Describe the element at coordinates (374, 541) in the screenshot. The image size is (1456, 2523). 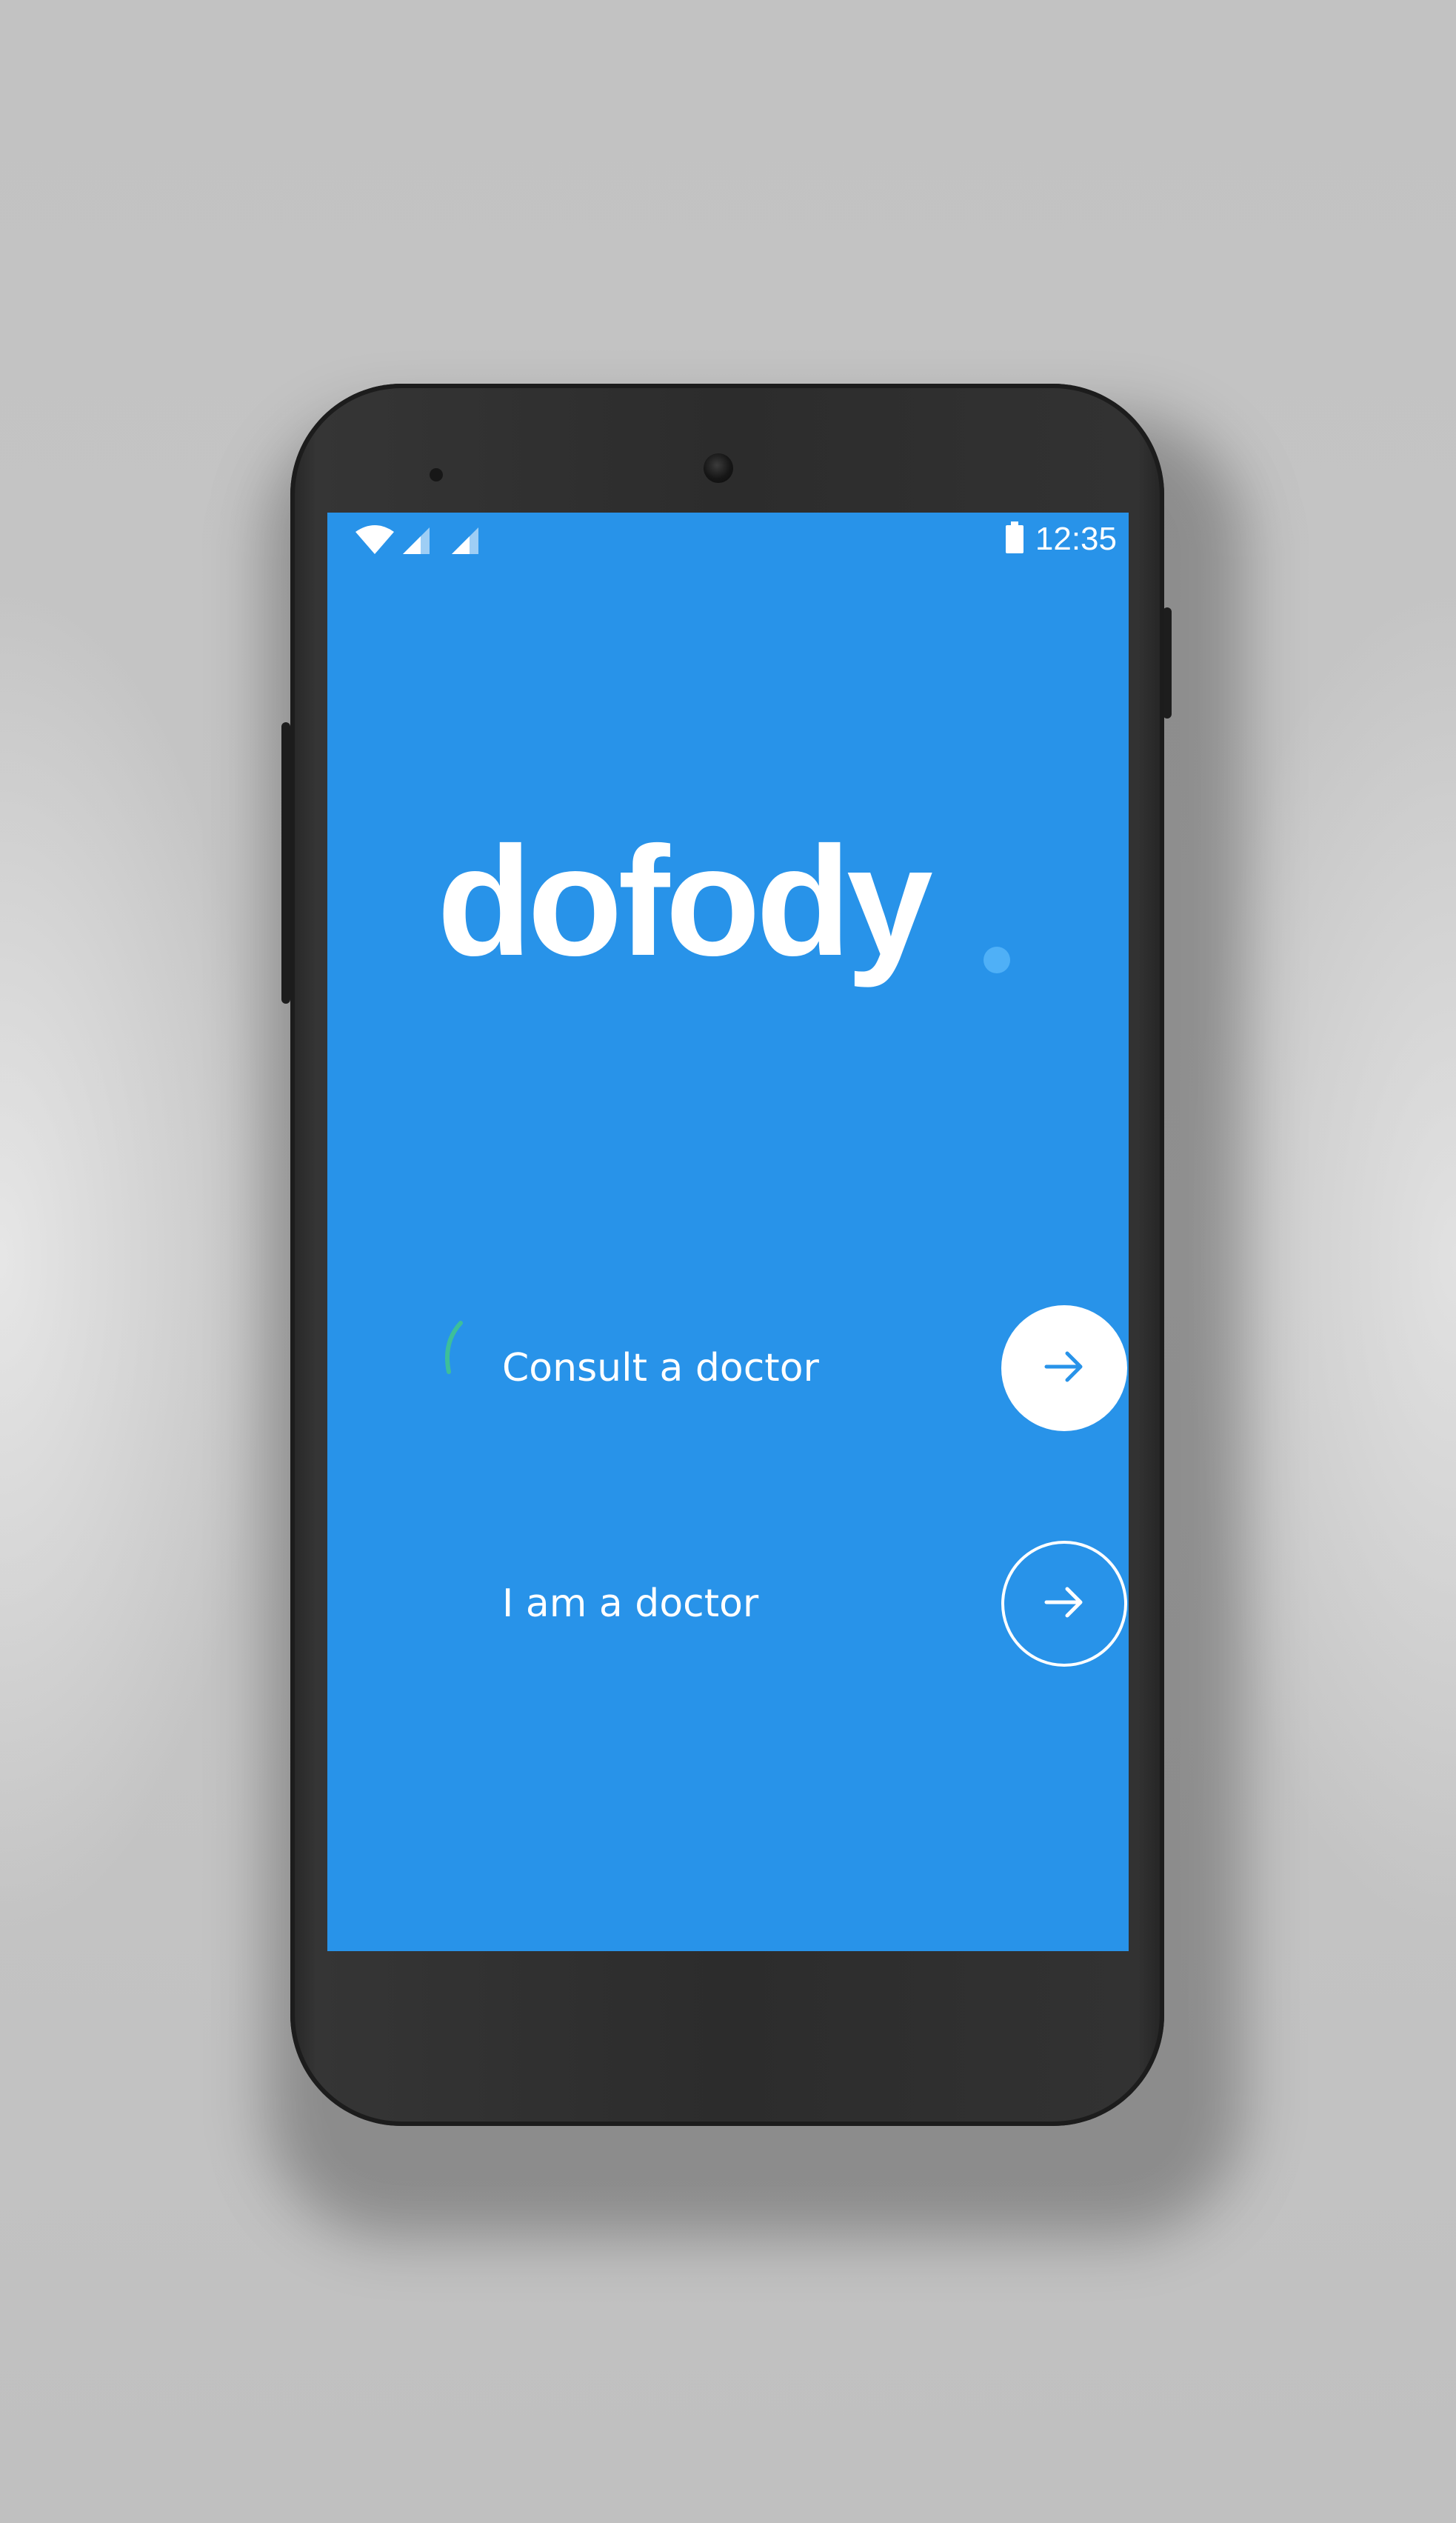
I see `wifi-icon` at that location.